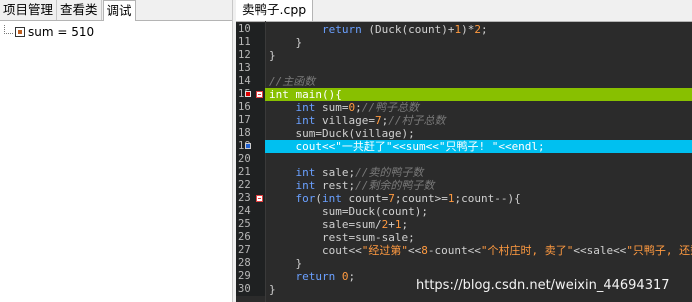  I want to click on code-line: 26 rest=sum-sale;, so click(464, 237).